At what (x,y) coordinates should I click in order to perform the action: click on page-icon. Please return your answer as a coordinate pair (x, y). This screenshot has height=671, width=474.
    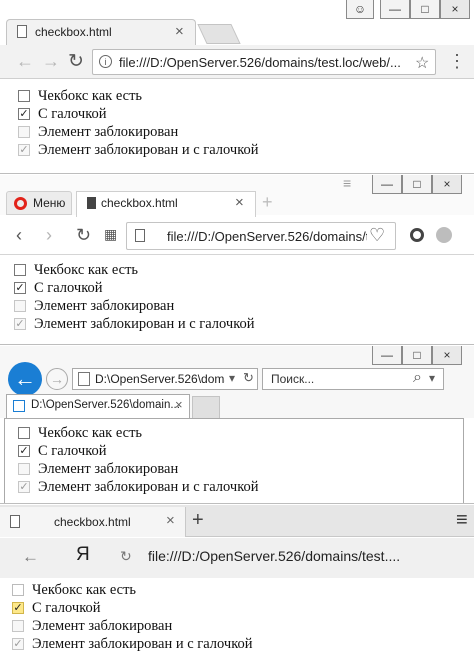
    Looking at the image, I should click on (84, 379).